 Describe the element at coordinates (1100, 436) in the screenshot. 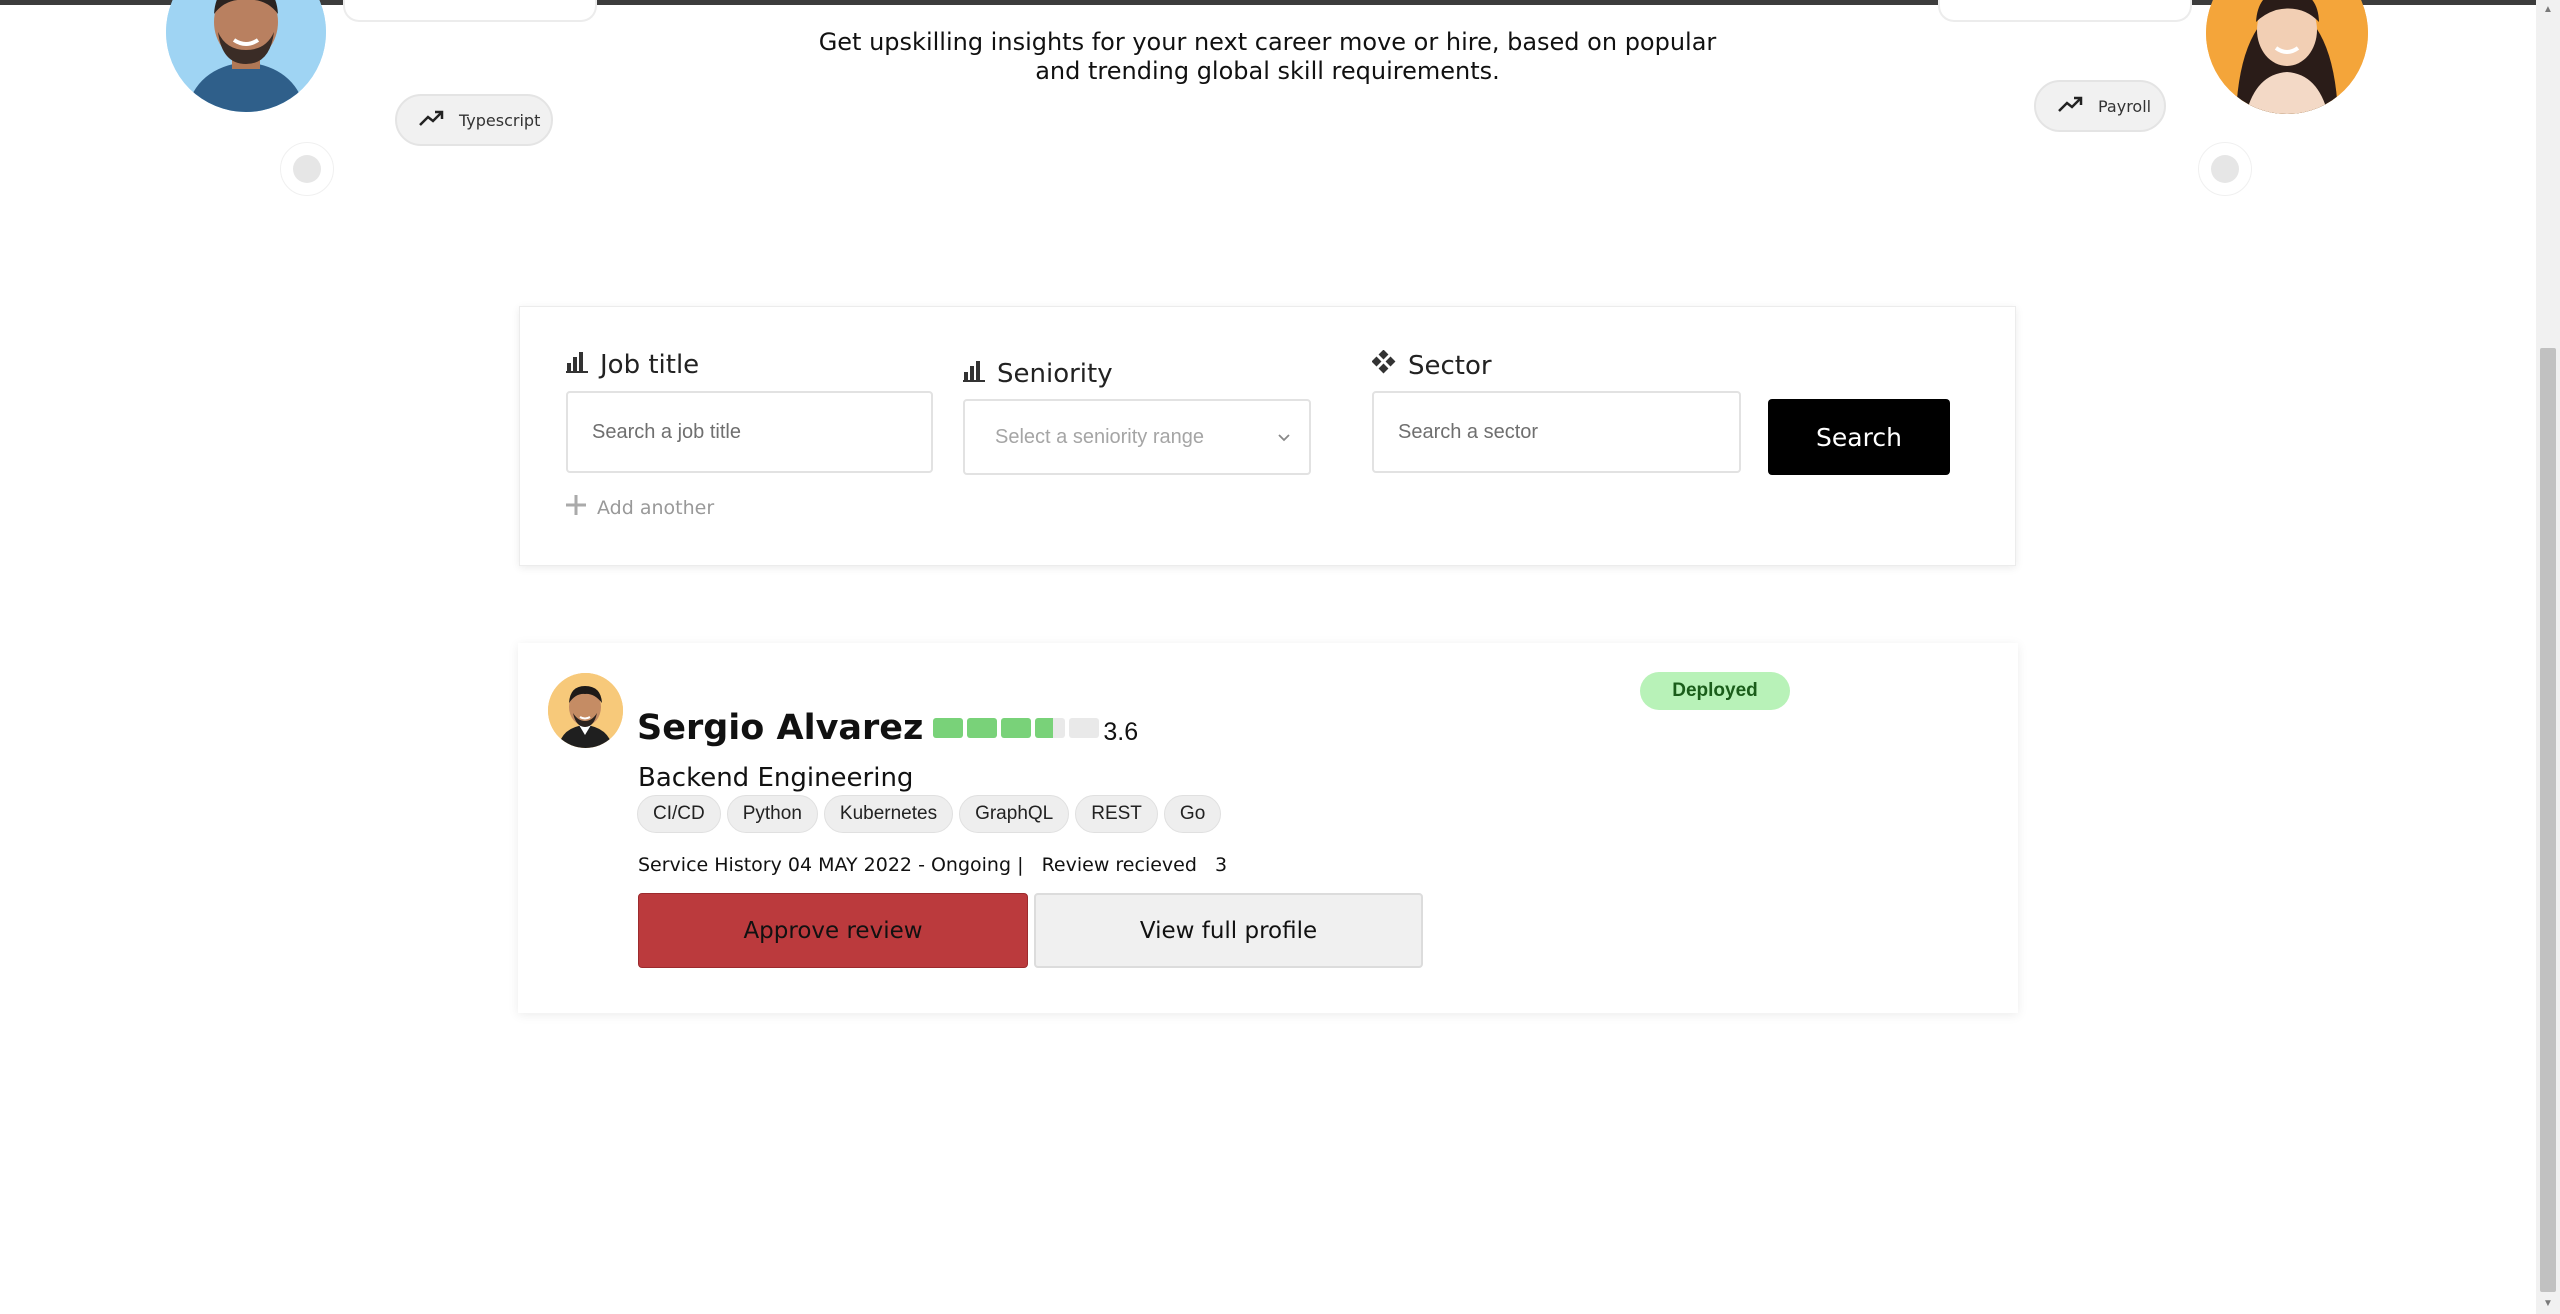

I see `seniority-placeholder: Select a seniority range` at that location.